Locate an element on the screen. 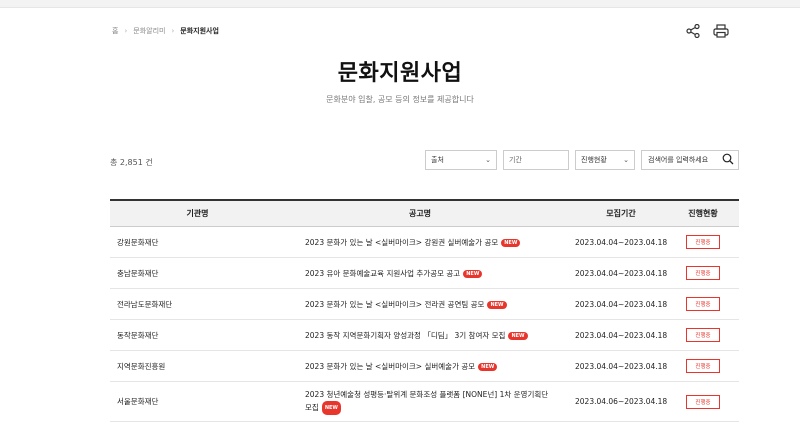  page-tools is located at coordinates (707, 31).